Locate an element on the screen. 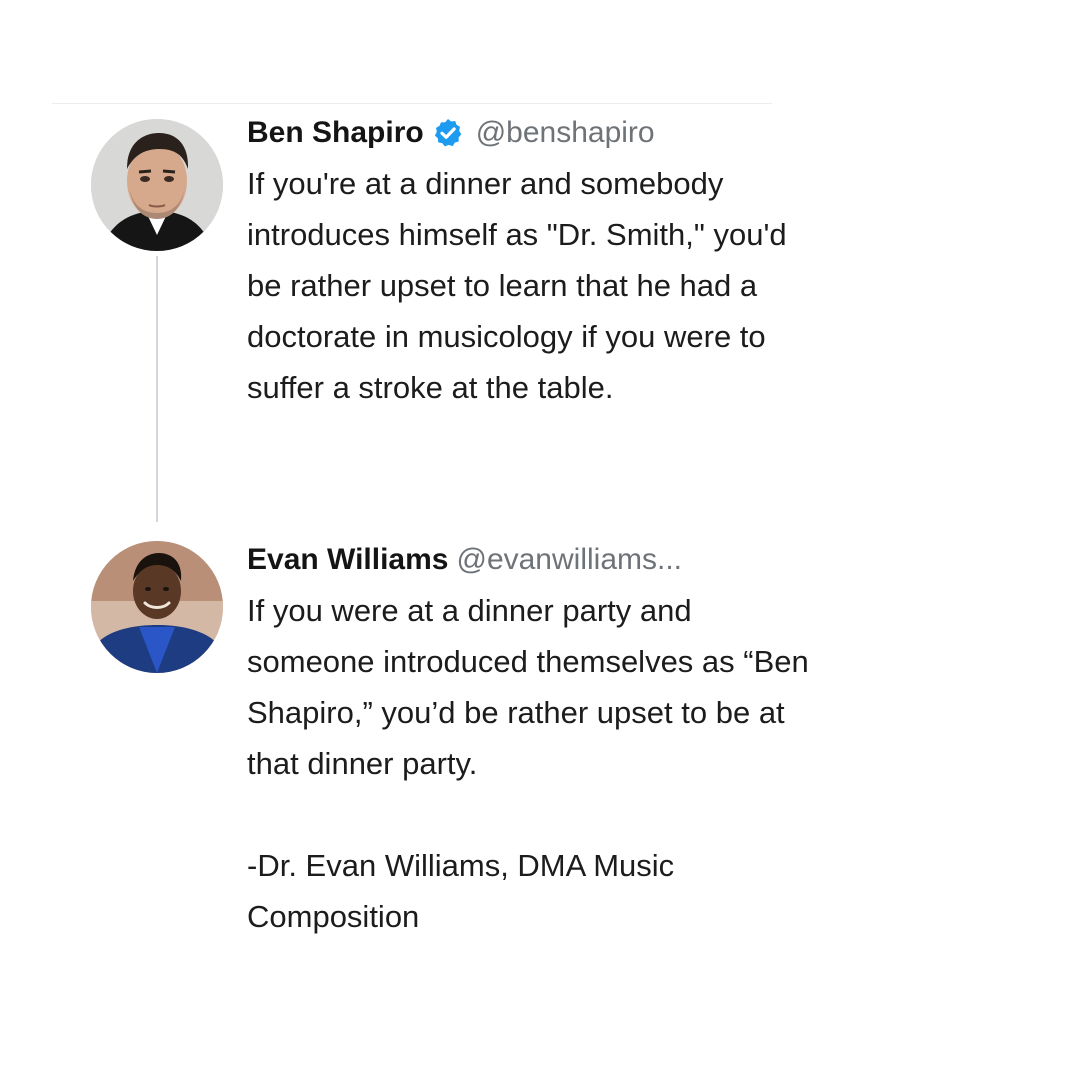 The height and width of the screenshot is (1079, 1080). tweet-text-line: introduces himself as "Dr. Smith," you'd is located at coordinates (517, 234).